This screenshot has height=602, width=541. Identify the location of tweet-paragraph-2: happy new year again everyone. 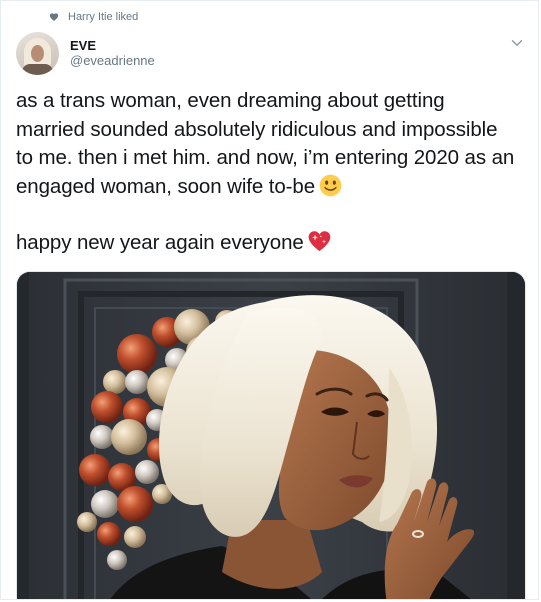
(266, 243).